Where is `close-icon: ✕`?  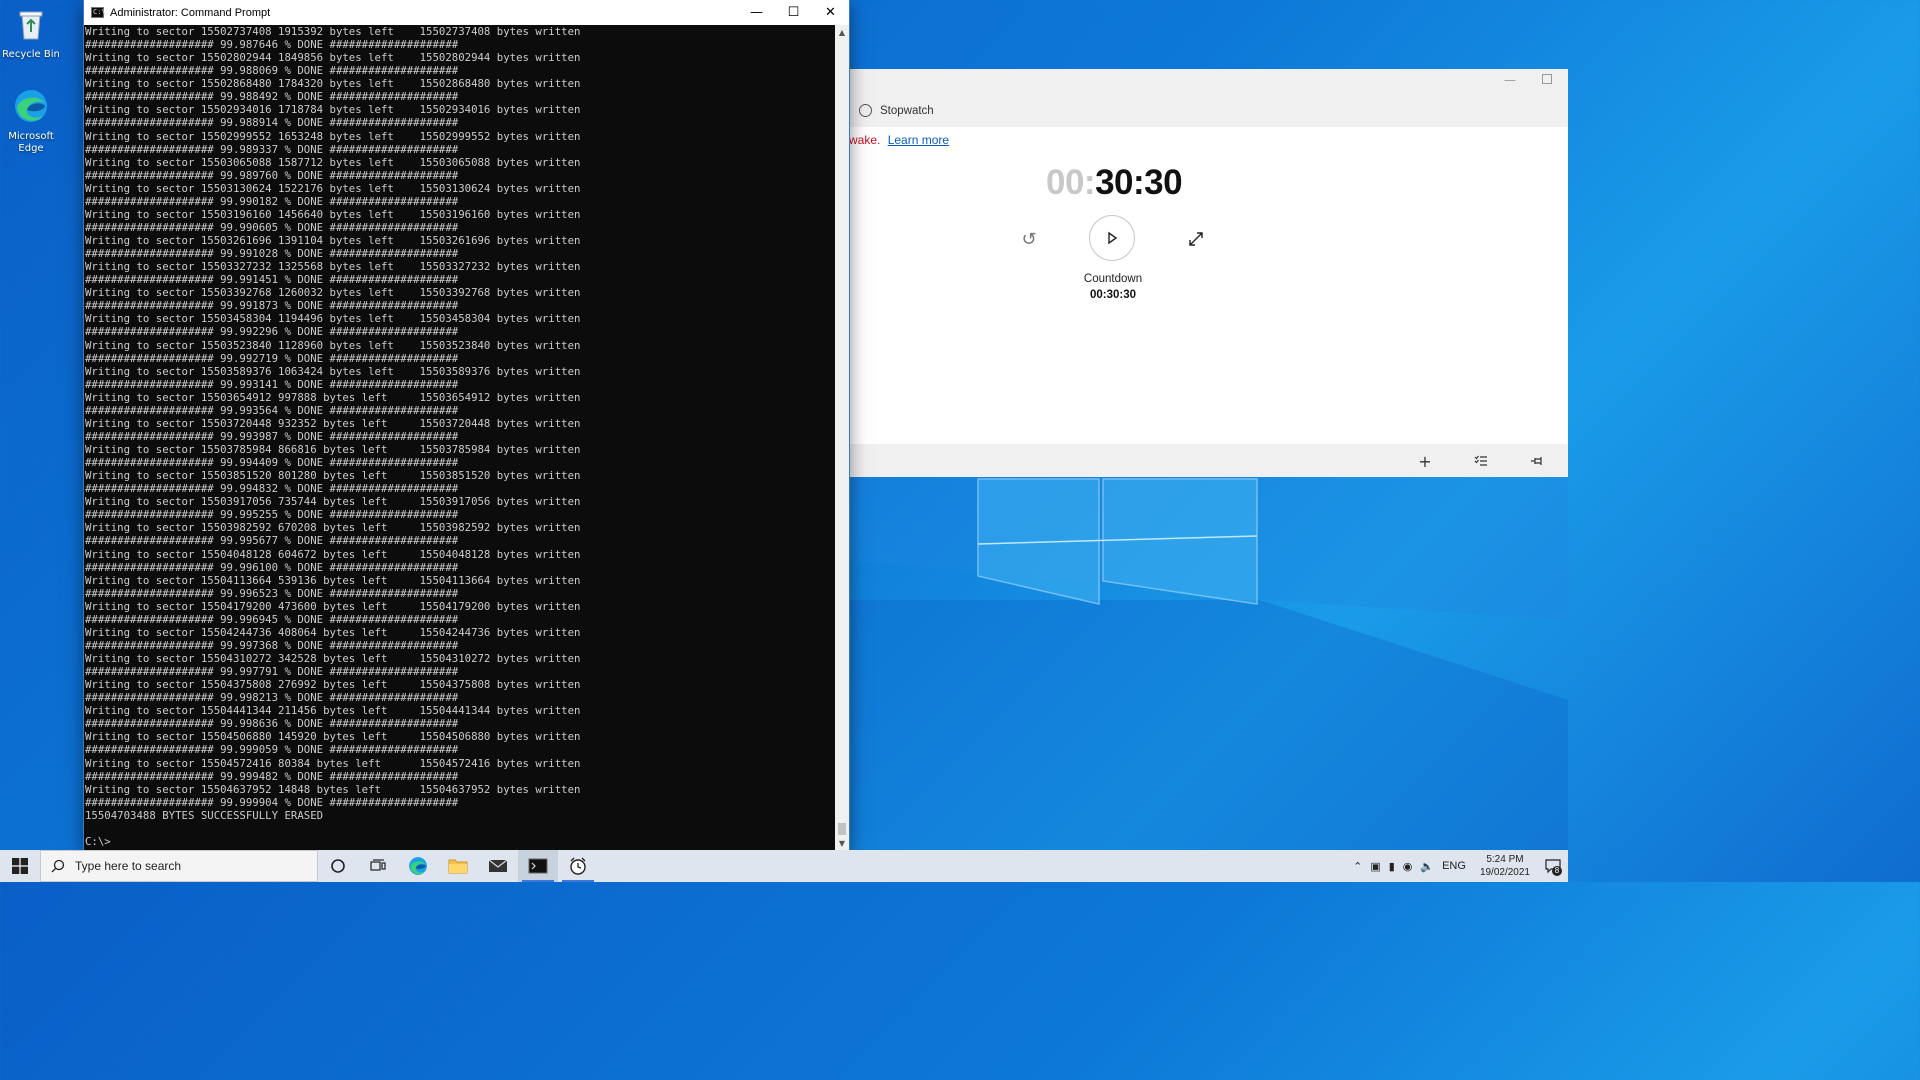 close-icon: ✕ is located at coordinates (830, 12).